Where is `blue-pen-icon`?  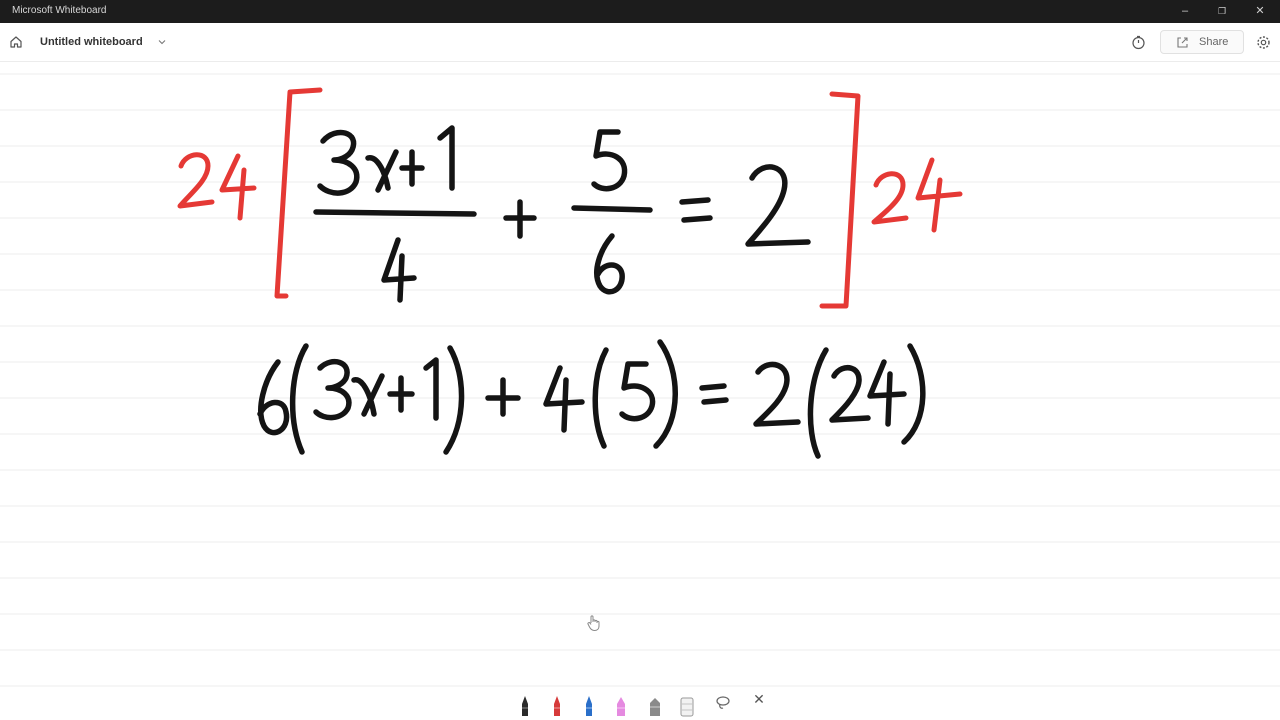 blue-pen-icon is located at coordinates (589, 703).